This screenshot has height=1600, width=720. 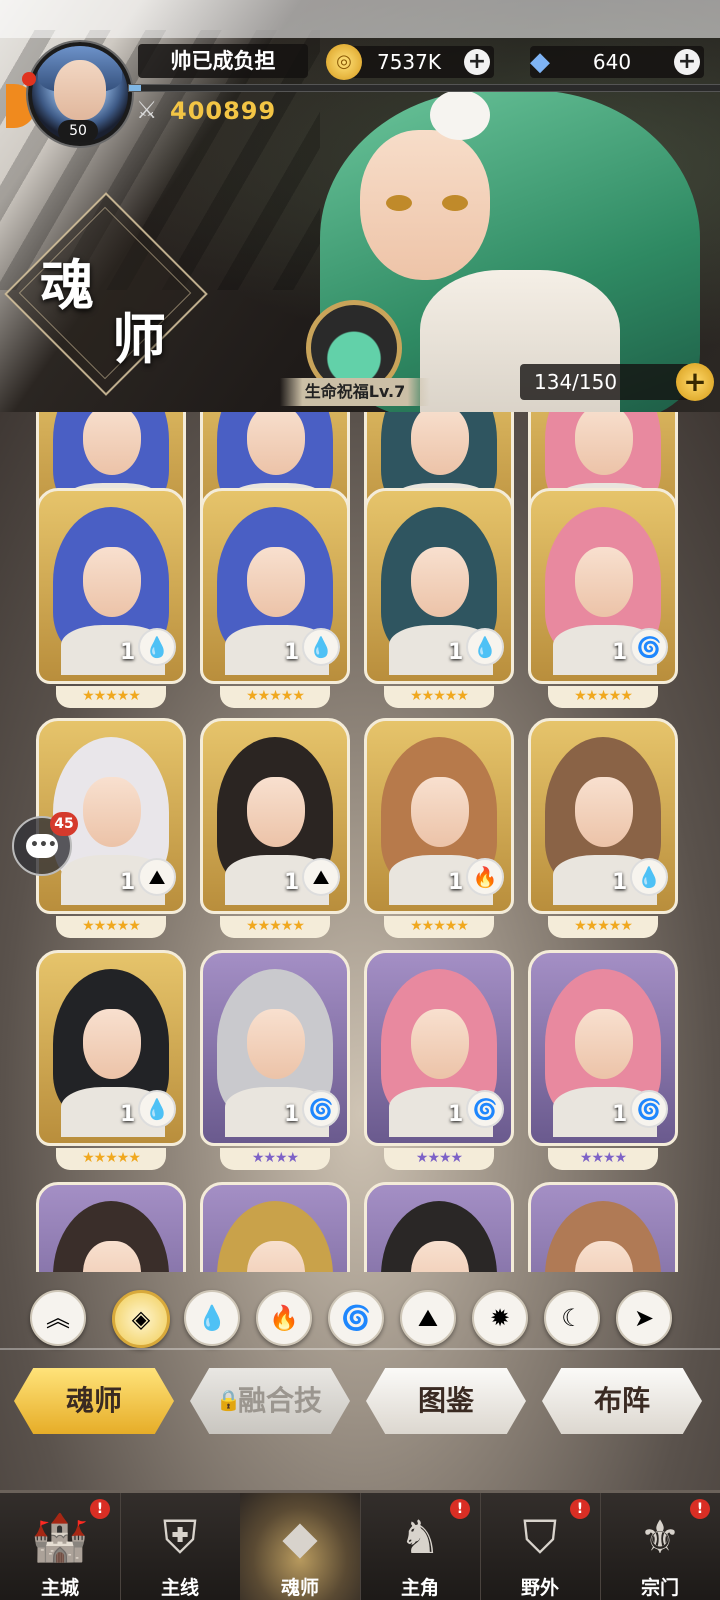 I want to click on nav-wild: ⛉ 野外!, so click(x=540, y=1546).